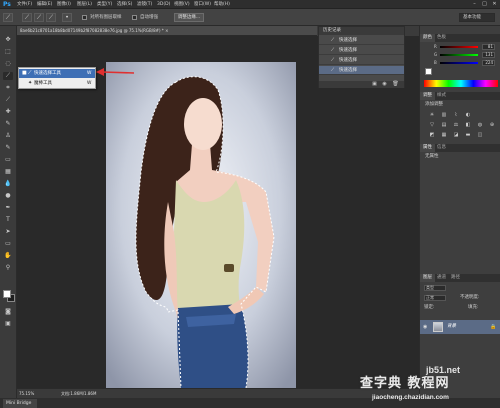  What do you see at coordinates (8, 100) in the screenshot?
I see `eyedropper-tool-icon: ⟋` at bounding box center [8, 100].